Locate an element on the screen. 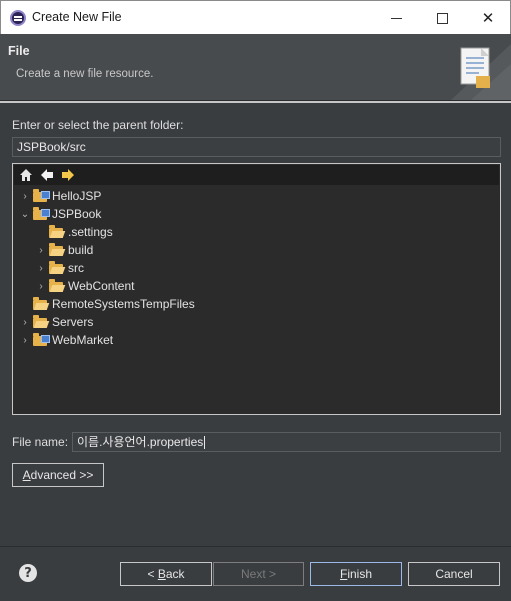  advanced-label: dvanced >> is located at coordinates (62, 475).